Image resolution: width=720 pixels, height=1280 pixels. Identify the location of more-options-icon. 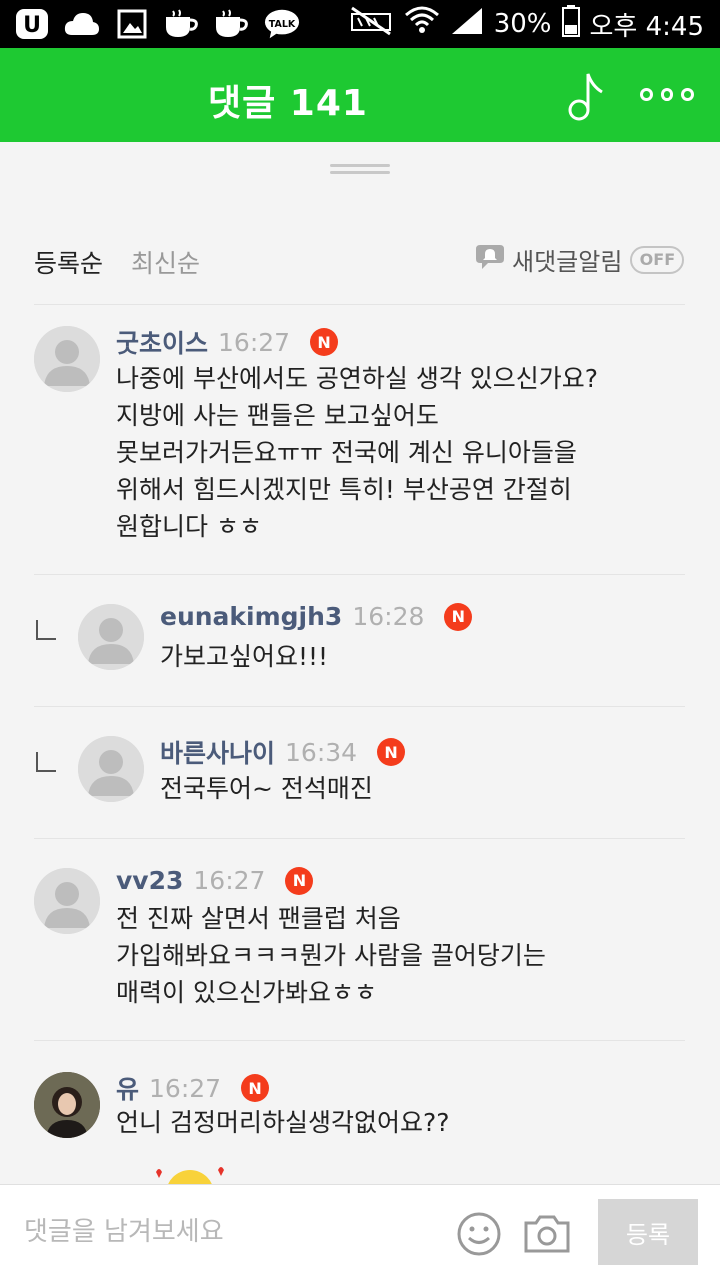
(667, 94).